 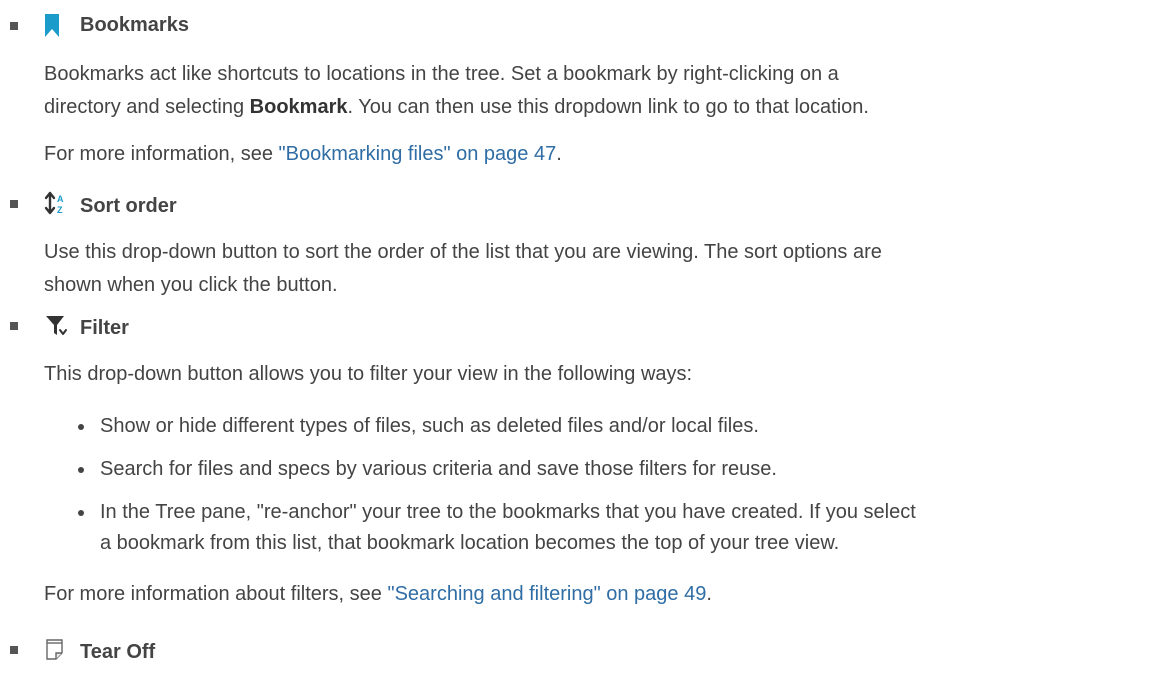 I want to click on tear-off-heading: Tear Off, so click(x=200, y=650).